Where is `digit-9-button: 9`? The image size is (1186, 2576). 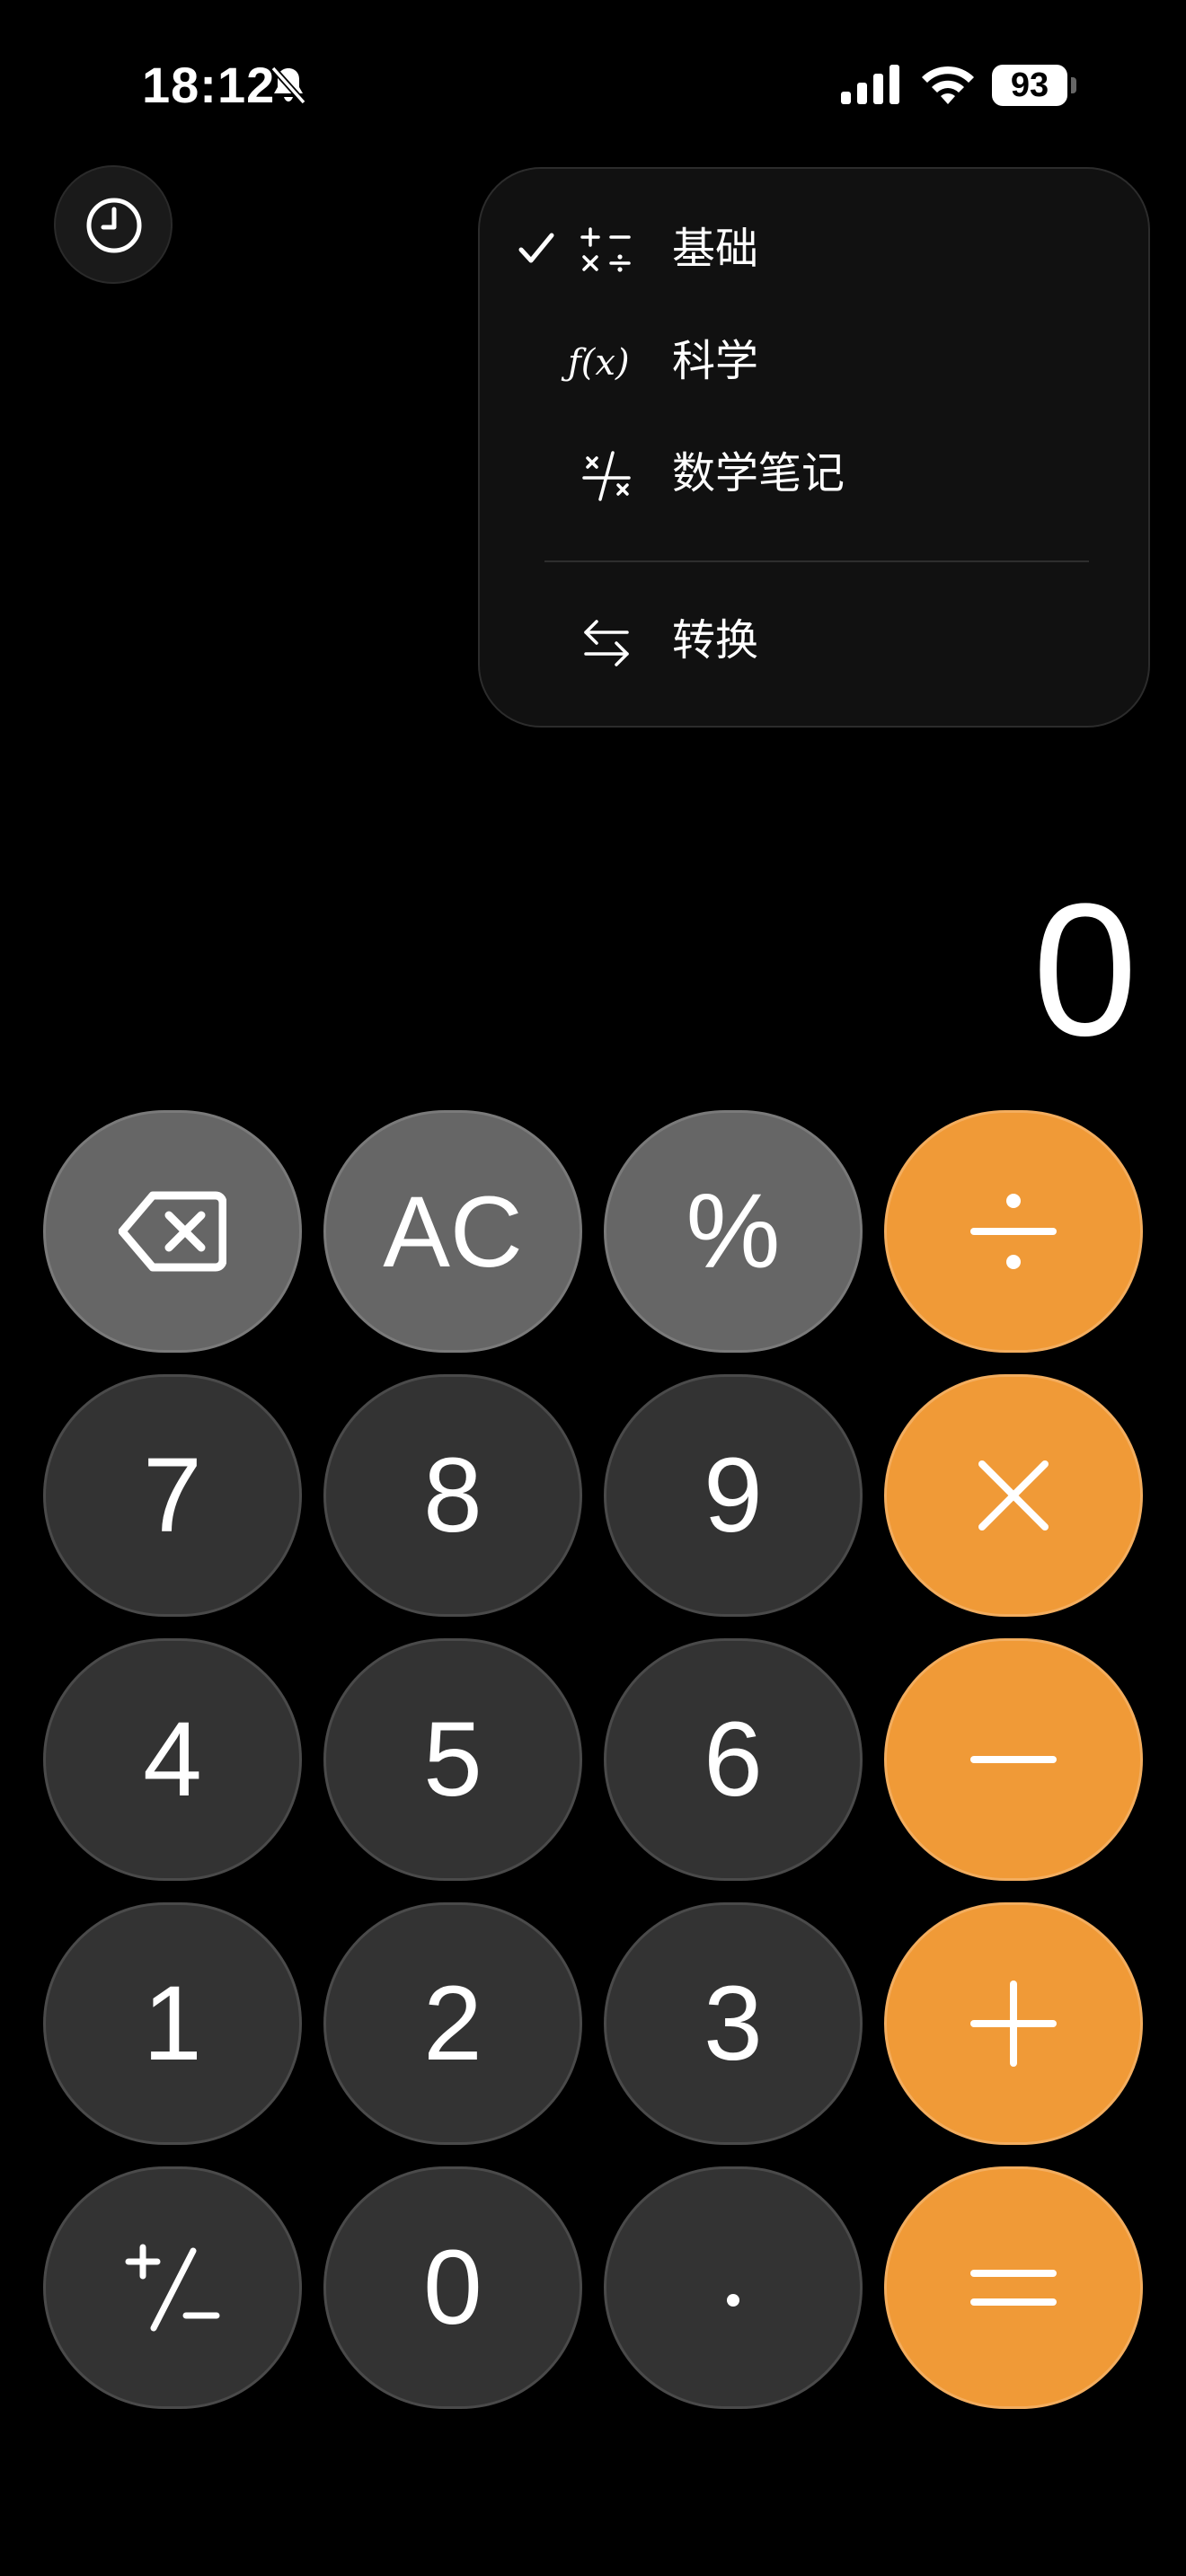
digit-9-button: 9 is located at coordinates (733, 1495).